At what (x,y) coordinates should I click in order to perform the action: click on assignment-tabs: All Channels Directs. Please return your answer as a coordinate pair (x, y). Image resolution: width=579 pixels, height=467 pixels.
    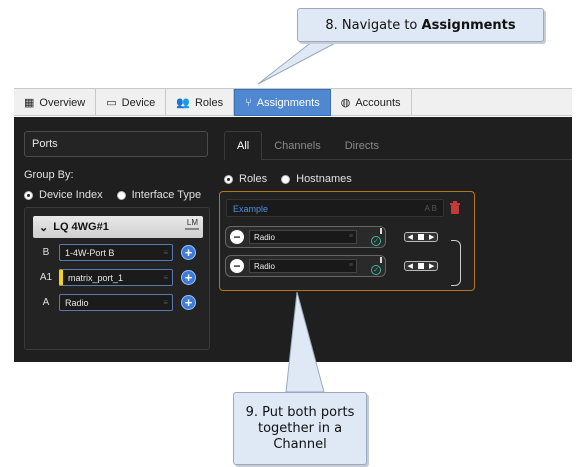
    Looking at the image, I should click on (398, 145).